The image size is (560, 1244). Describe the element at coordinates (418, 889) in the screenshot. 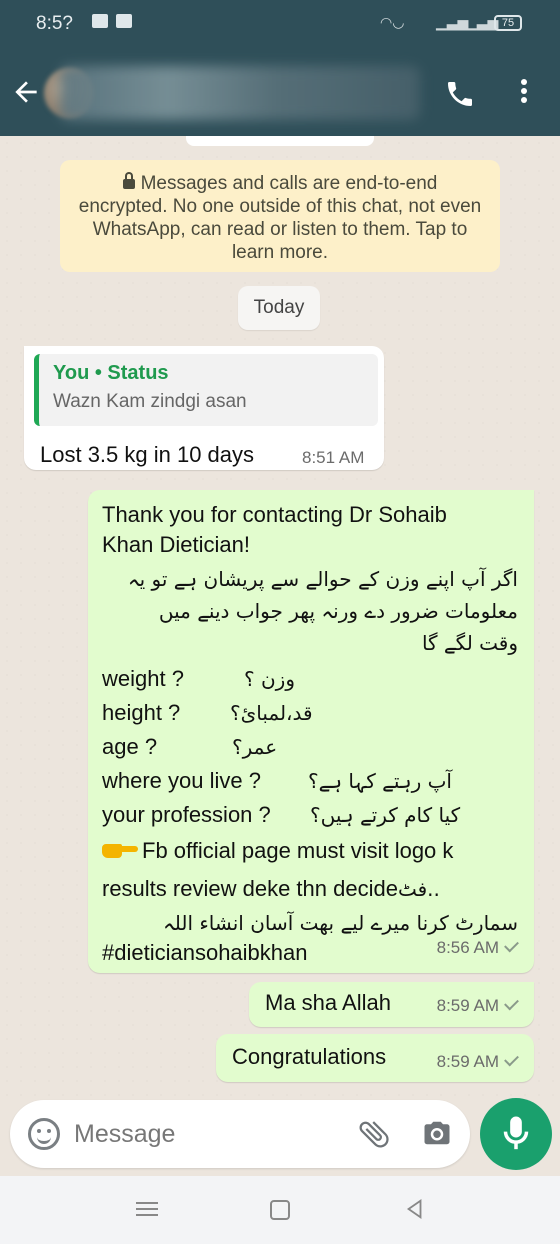

I see `message-line-urdu: فٹ..` at that location.